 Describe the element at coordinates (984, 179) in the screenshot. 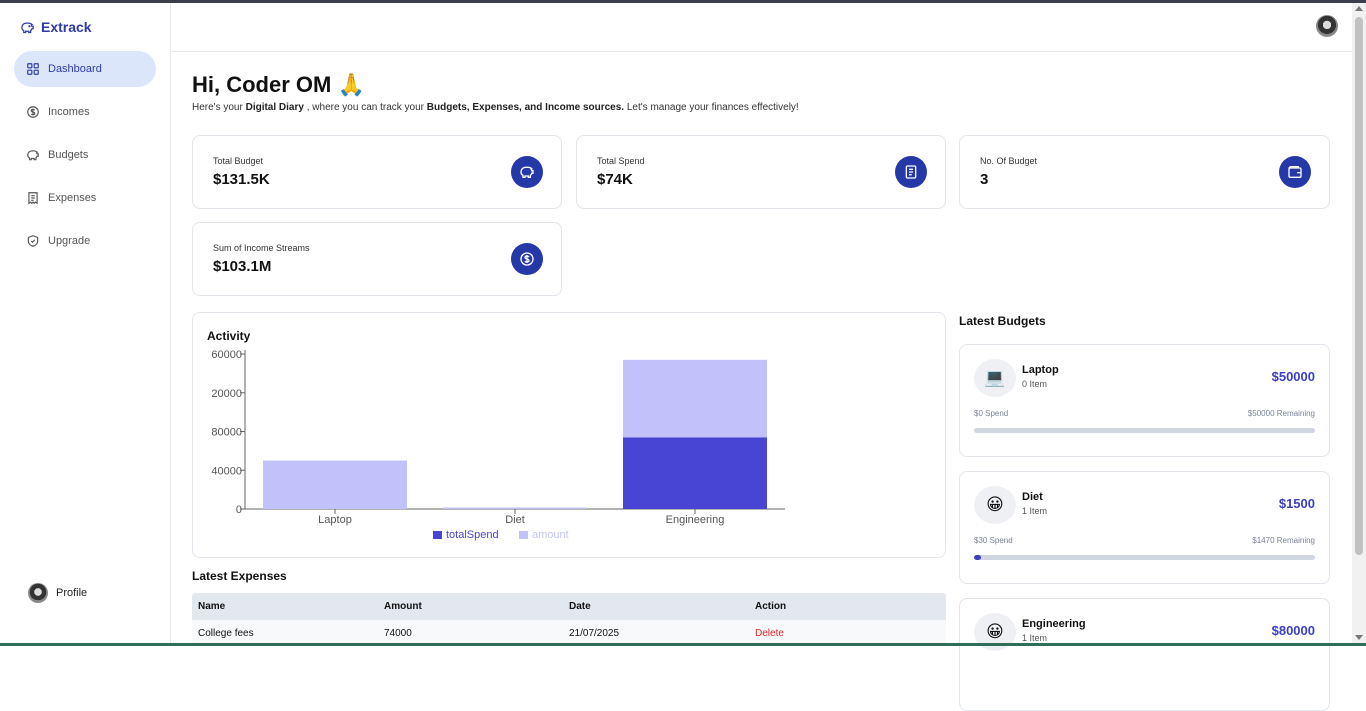

I see `card-value: 3` at that location.